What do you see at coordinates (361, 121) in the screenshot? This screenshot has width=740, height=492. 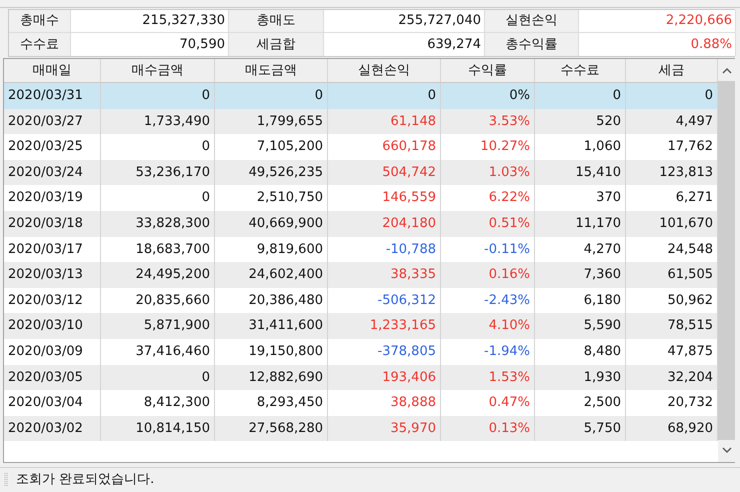 I see `table-row: 2020/03/27 1,733,490 1,799,655 61,148 3.53% 520 4,497` at bounding box center [361, 121].